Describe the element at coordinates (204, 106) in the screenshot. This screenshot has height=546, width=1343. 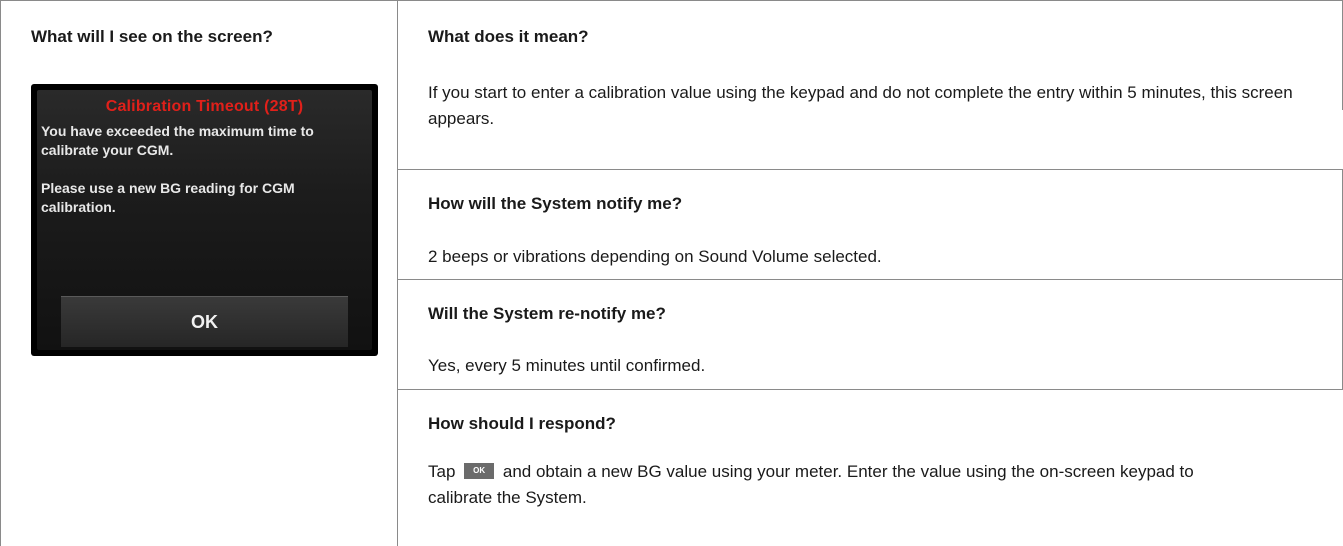
I see `alert-title: Calibration Timeout (28T)` at that location.